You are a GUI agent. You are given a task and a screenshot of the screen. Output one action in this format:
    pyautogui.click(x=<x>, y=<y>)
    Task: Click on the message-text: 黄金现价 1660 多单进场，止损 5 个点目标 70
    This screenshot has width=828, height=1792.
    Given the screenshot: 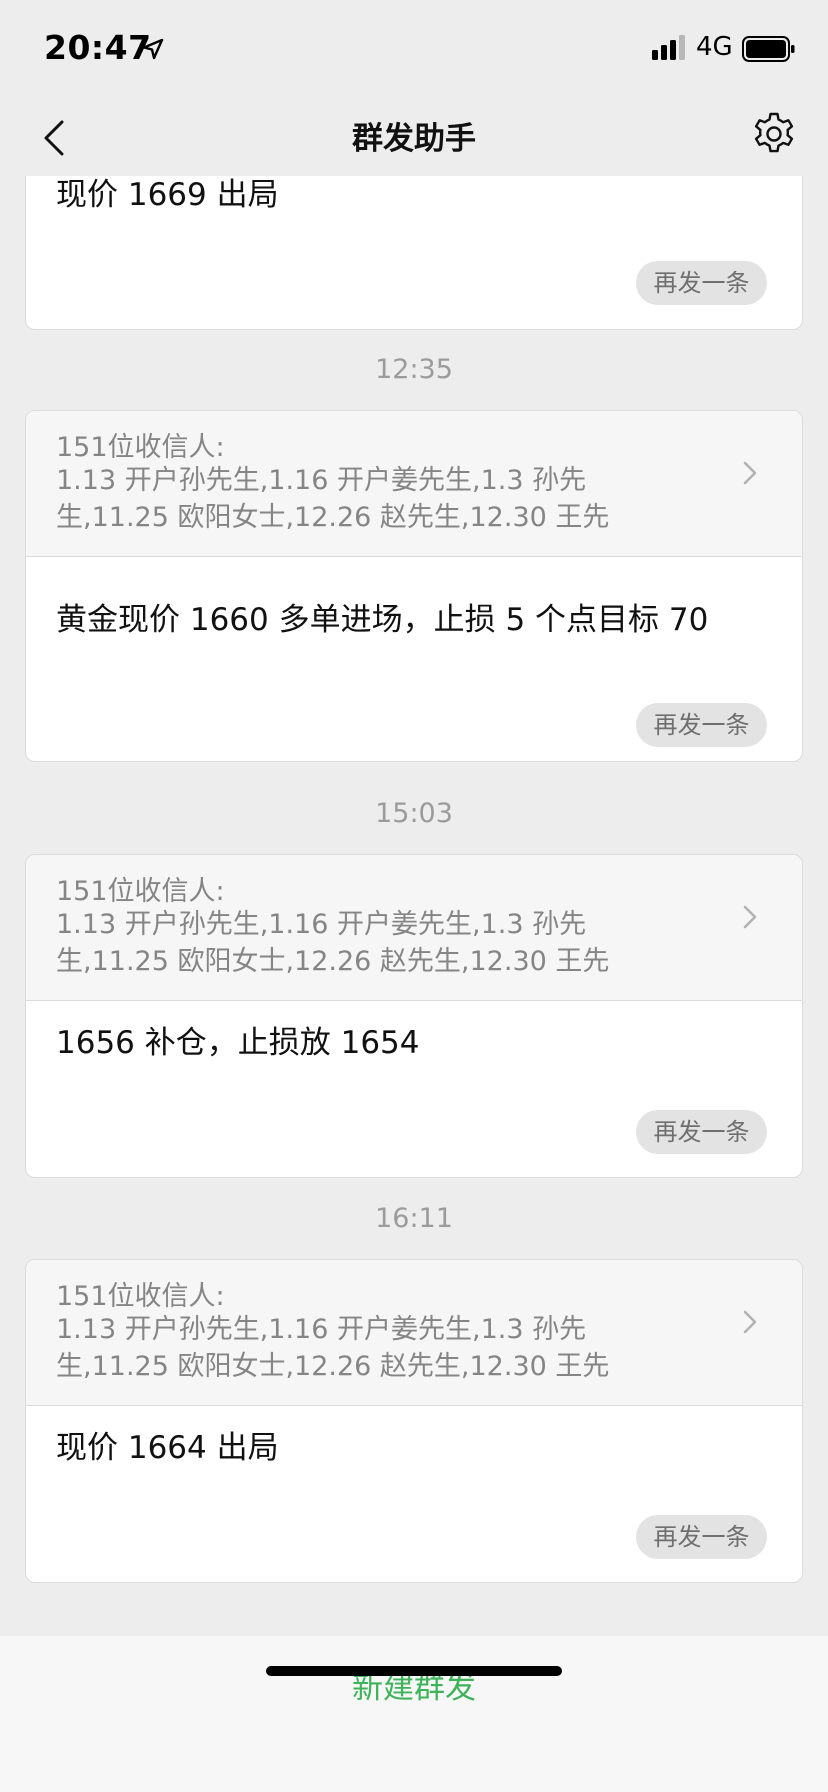 What is the action you would take?
    pyautogui.click(x=382, y=620)
    